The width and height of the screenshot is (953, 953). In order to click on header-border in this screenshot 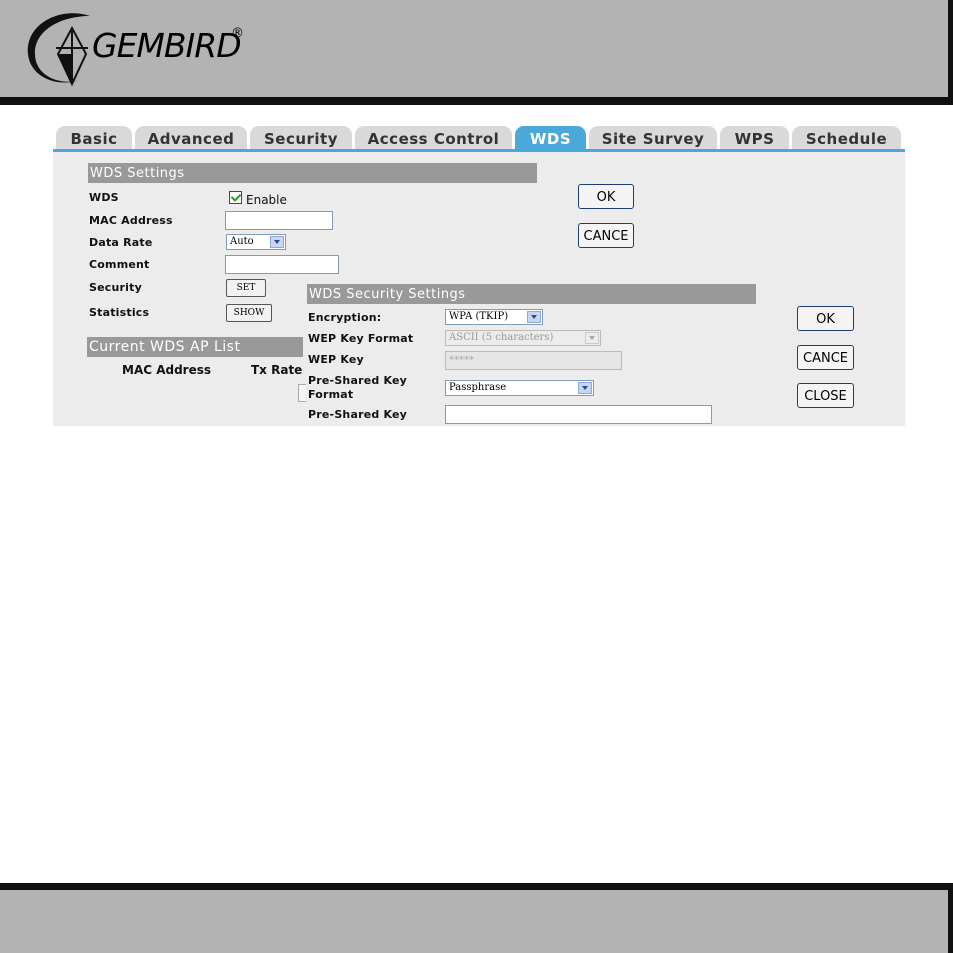, I will do `click(950, 50)`.